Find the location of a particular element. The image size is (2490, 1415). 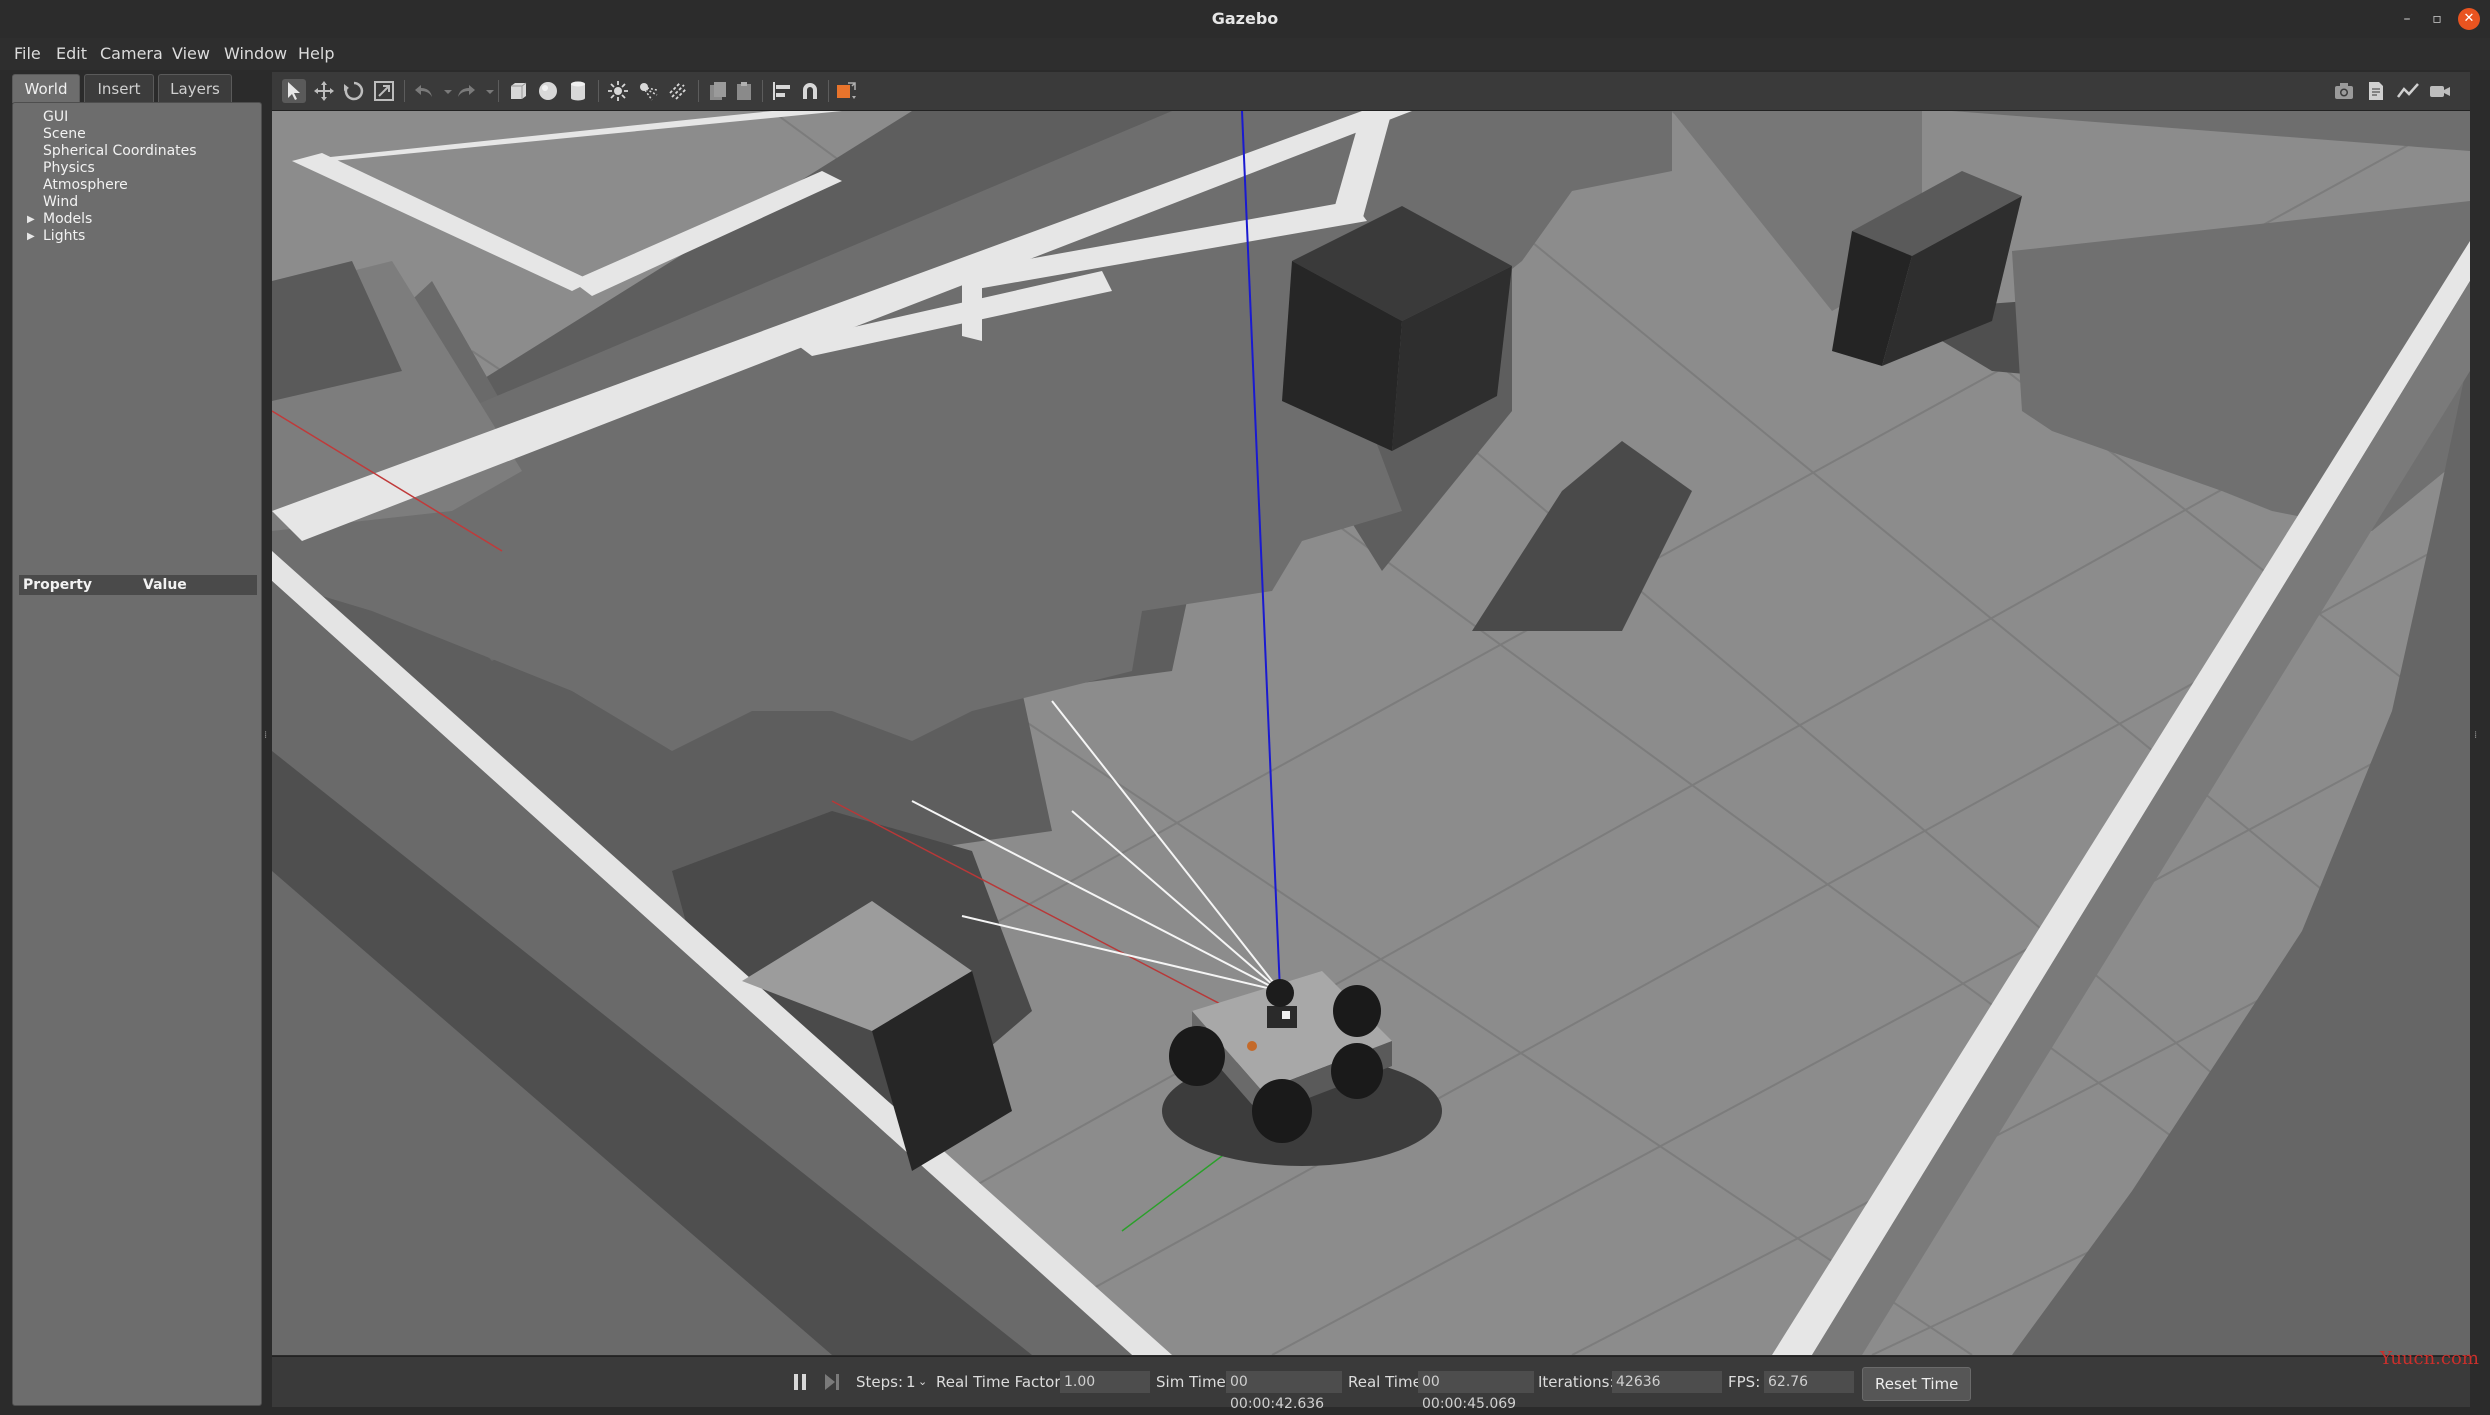

real-time-factor-value: 1.00 is located at coordinates (1105, 1382).